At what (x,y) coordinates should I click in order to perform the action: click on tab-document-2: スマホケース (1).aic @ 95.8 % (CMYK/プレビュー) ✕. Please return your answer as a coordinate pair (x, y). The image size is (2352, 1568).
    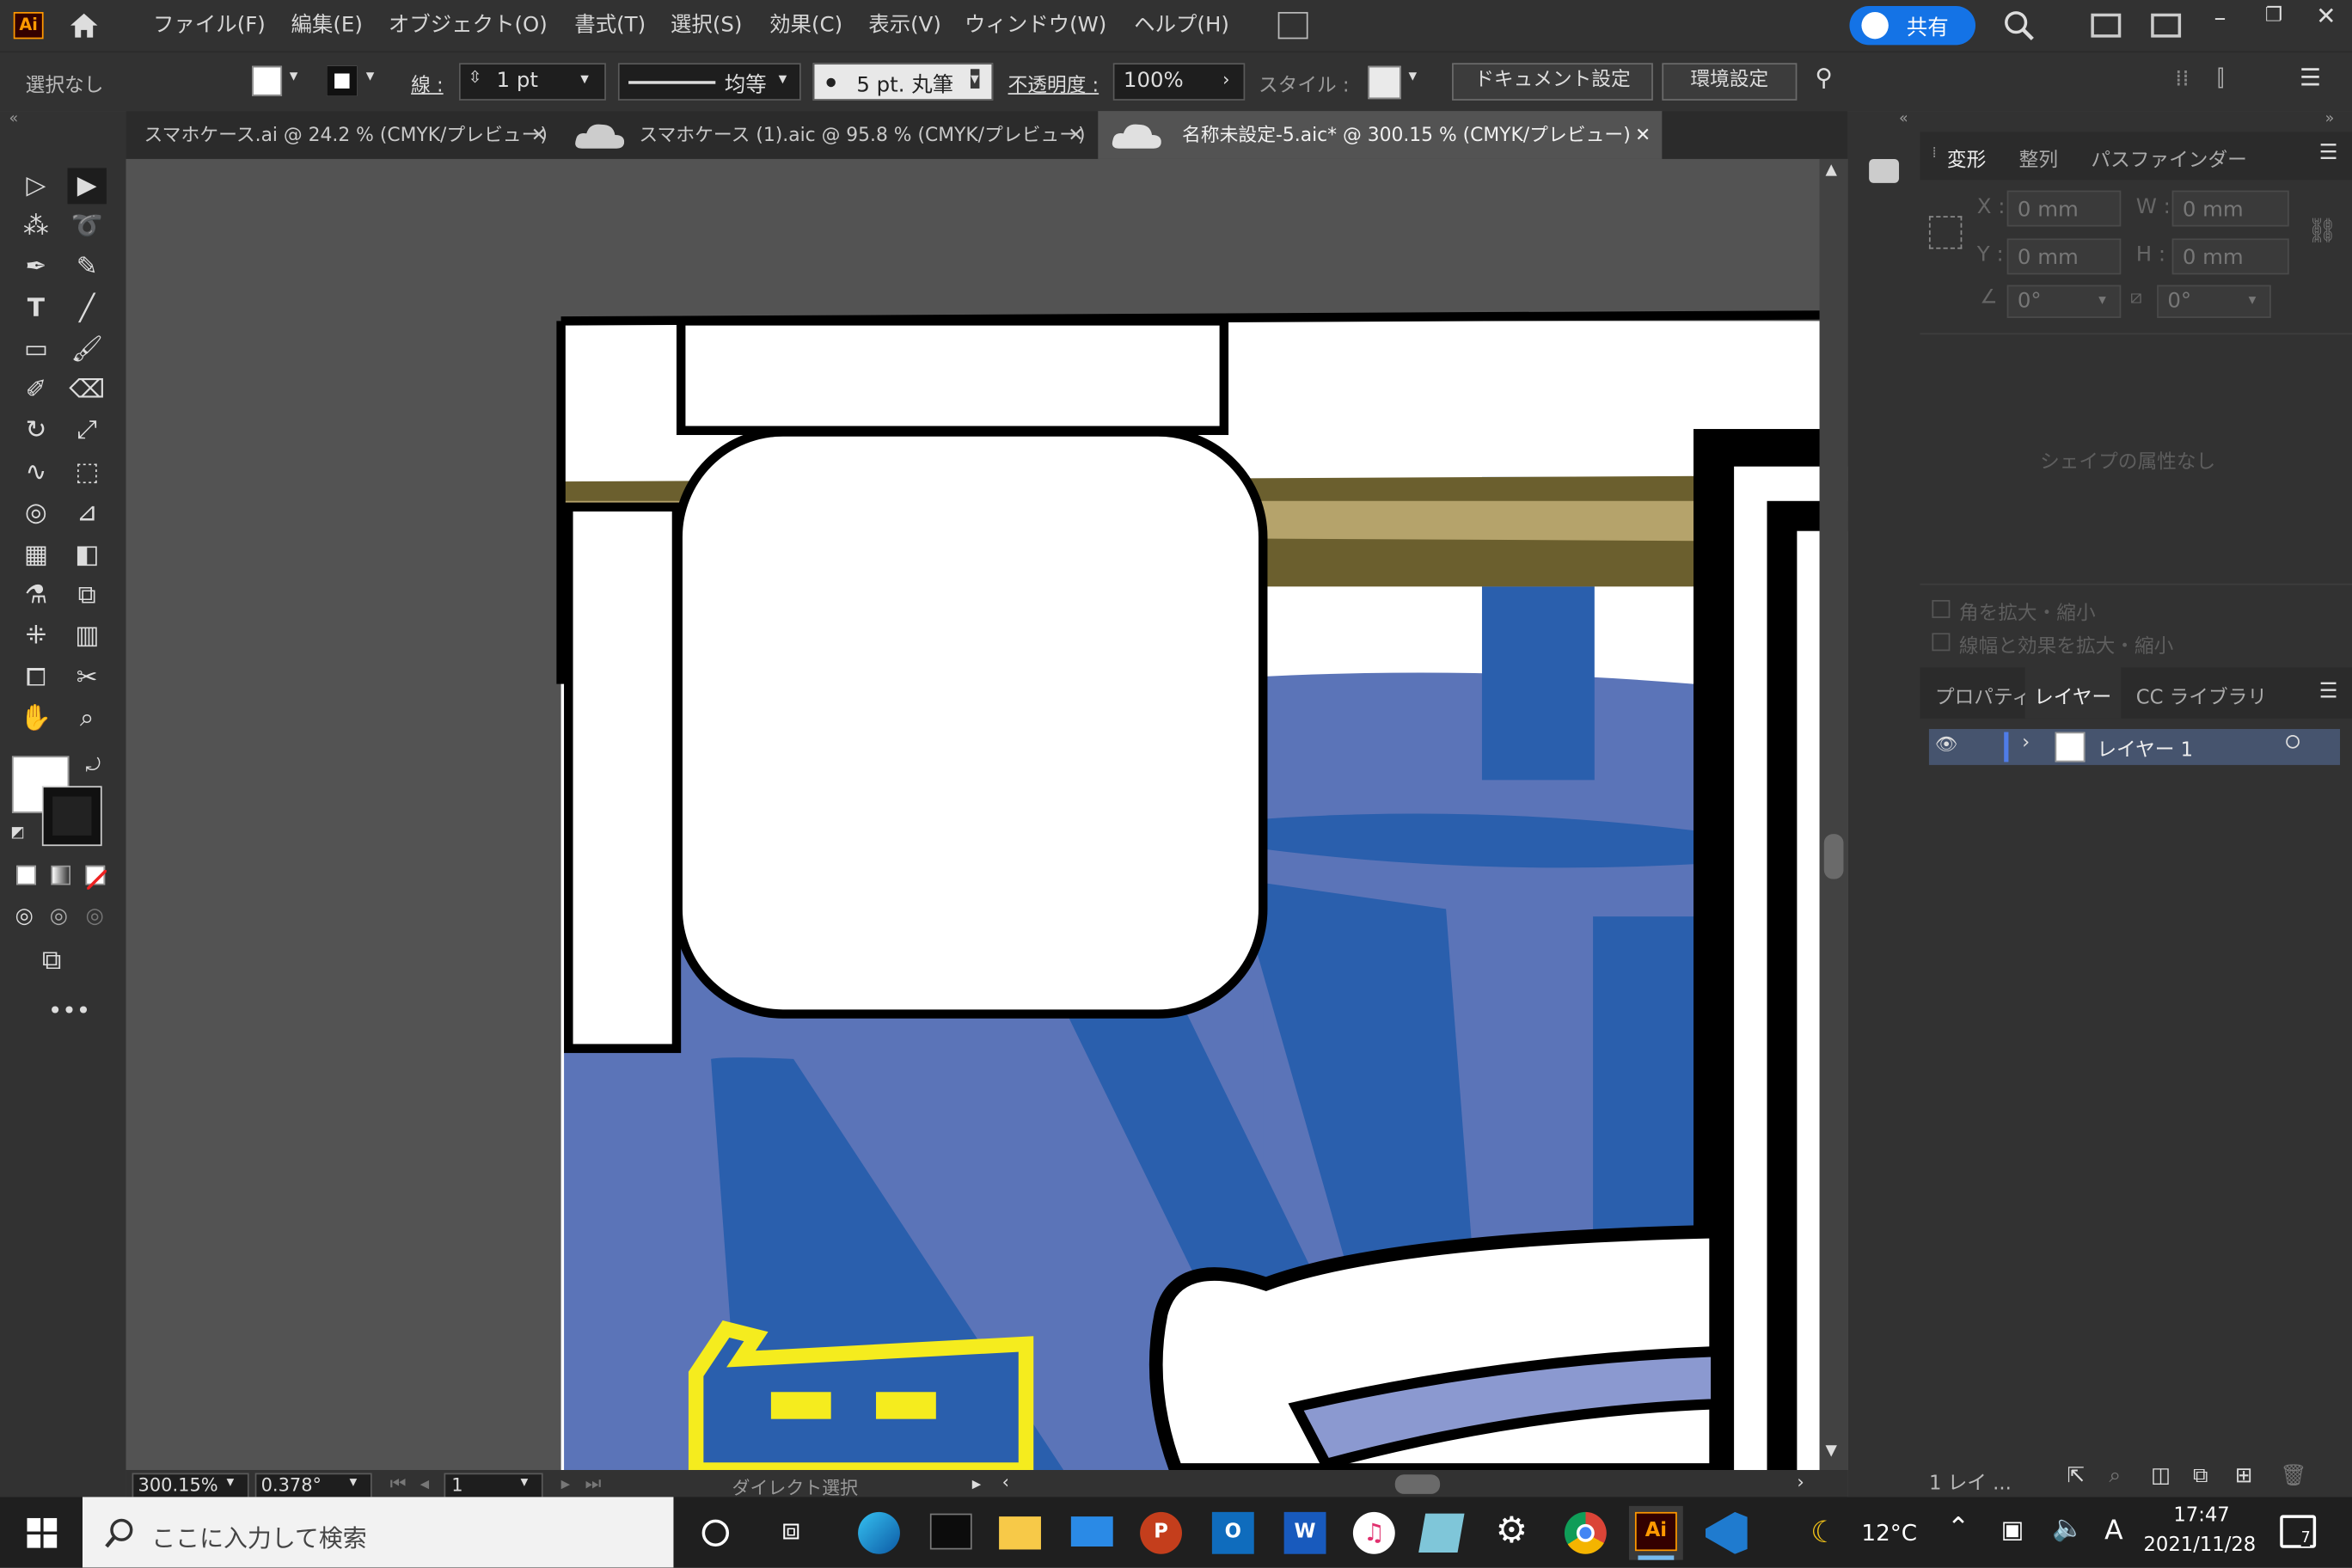
    Looking at the image, I should click on (828, 135).